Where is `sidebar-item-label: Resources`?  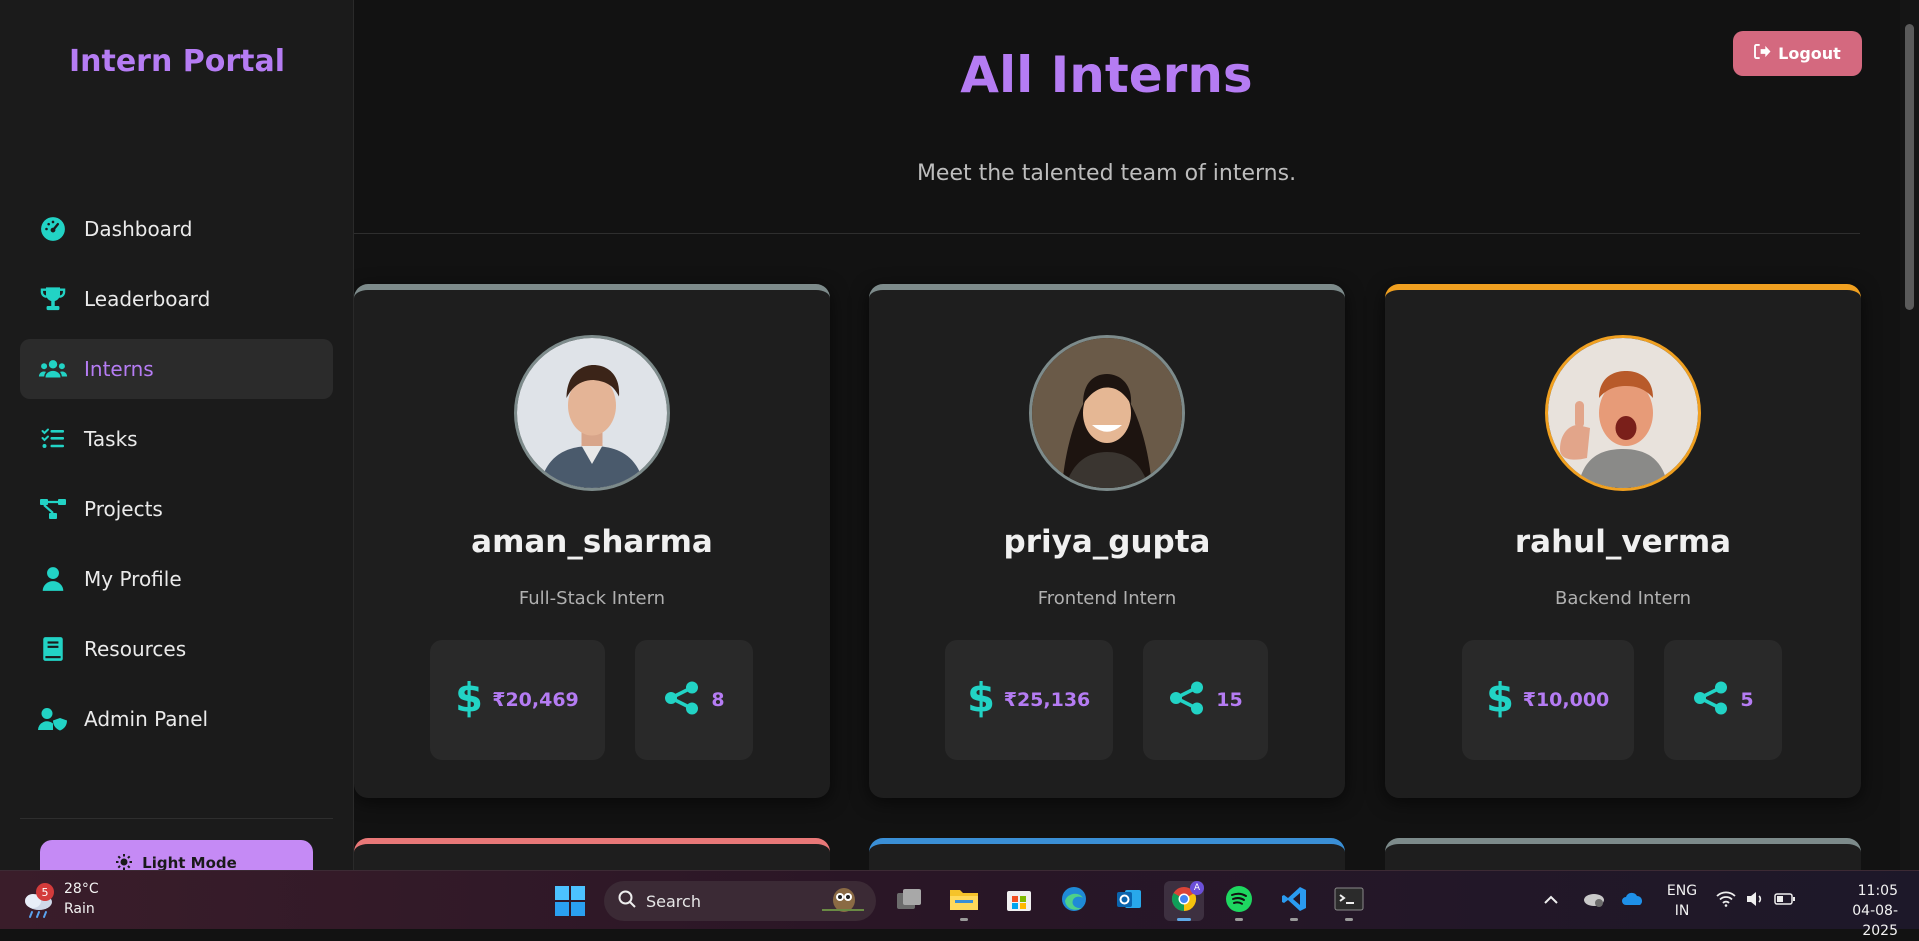
sidebar-item-label: Resources is located at coordinates (135, 649).